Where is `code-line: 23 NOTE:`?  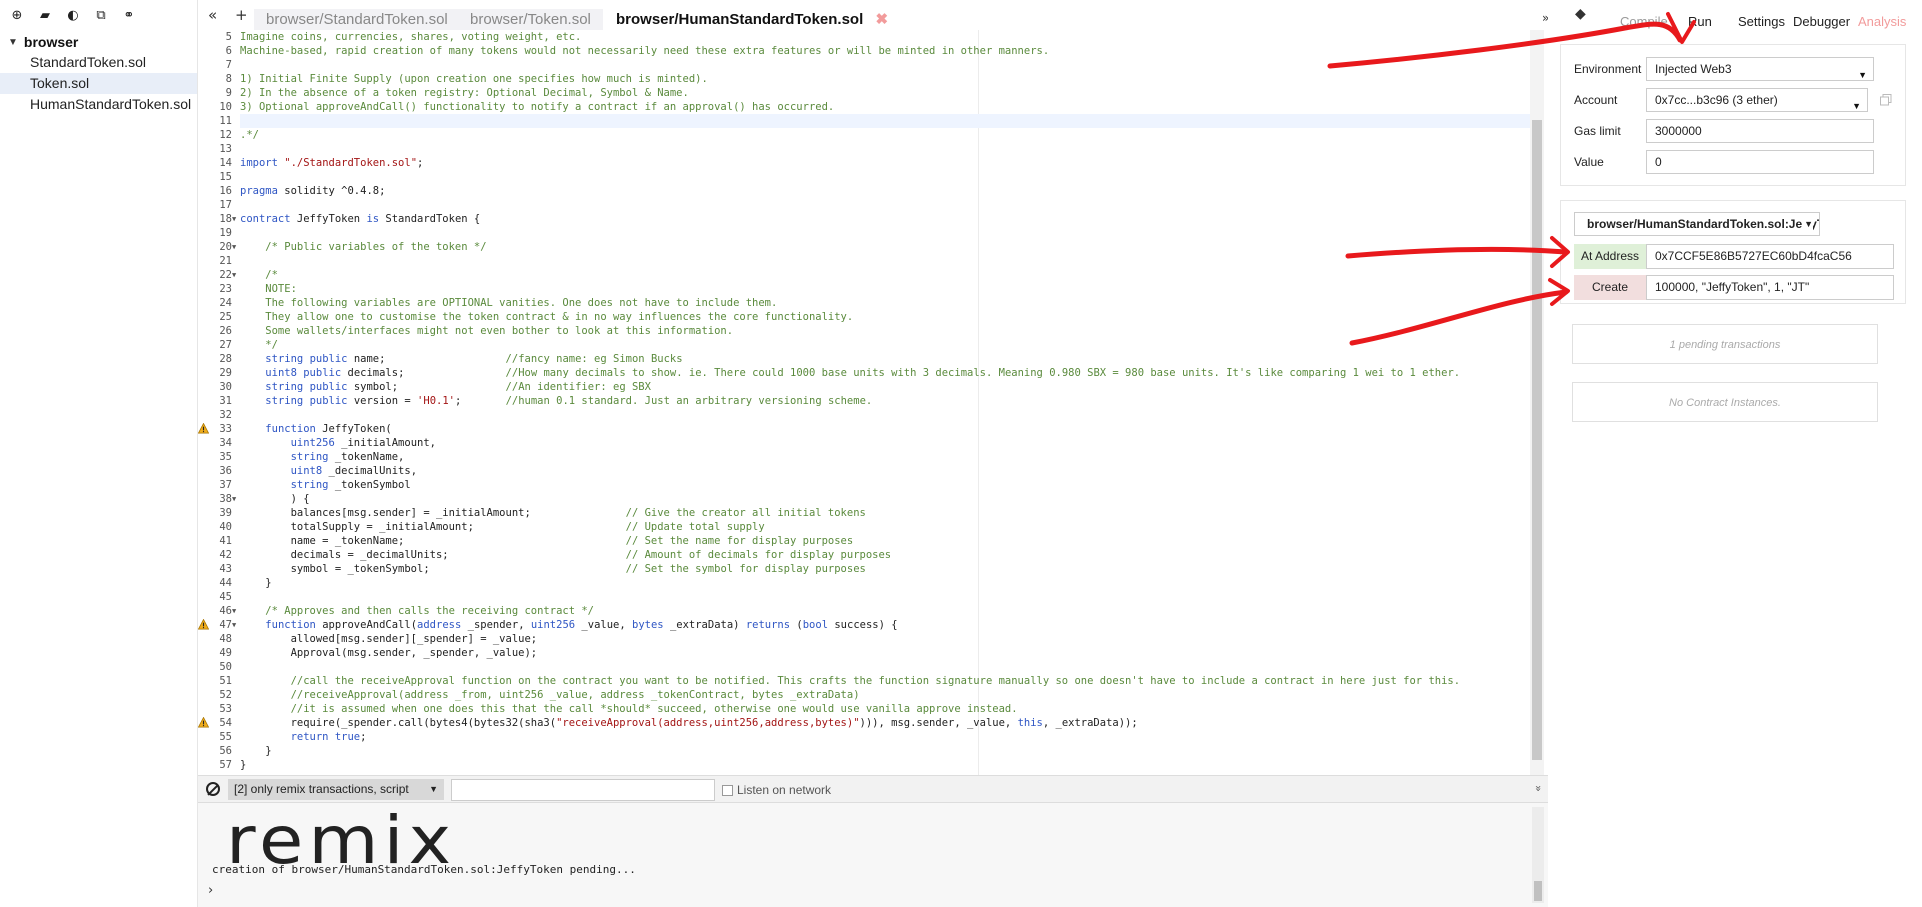
code-line: 23 NOTE: is located at coordinates (874, 289).